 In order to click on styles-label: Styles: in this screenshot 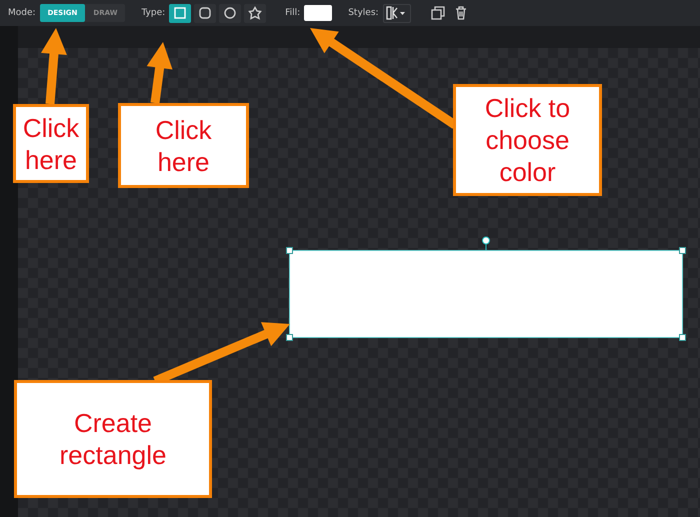, I will do `click(363, 13)`.